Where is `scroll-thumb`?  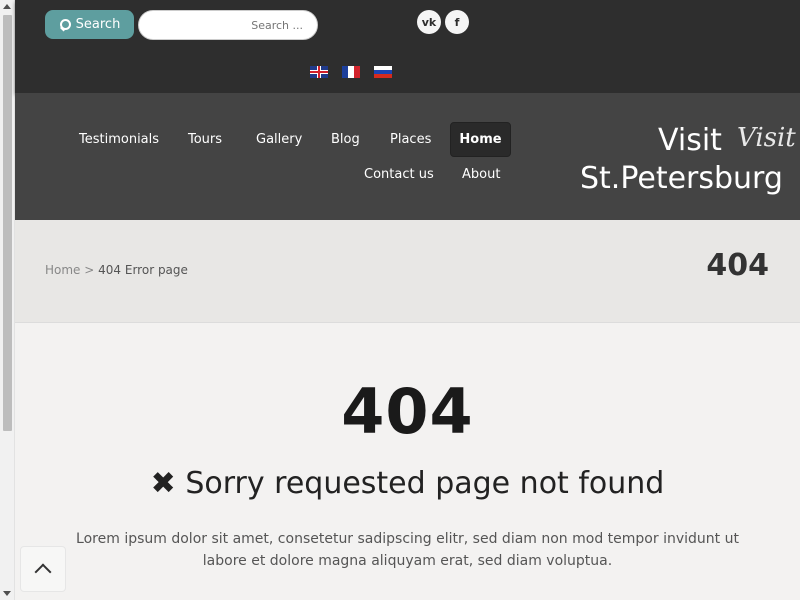 scroll-thumb is located at coordinates (7, 223).